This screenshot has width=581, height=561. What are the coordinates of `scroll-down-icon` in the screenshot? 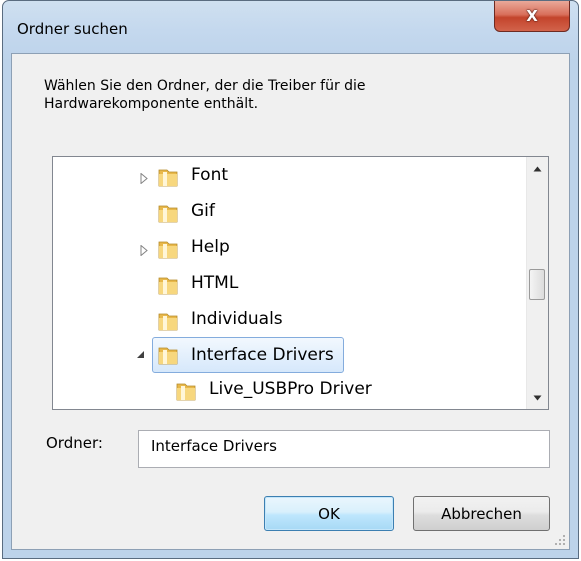 It's located at (537, 397).